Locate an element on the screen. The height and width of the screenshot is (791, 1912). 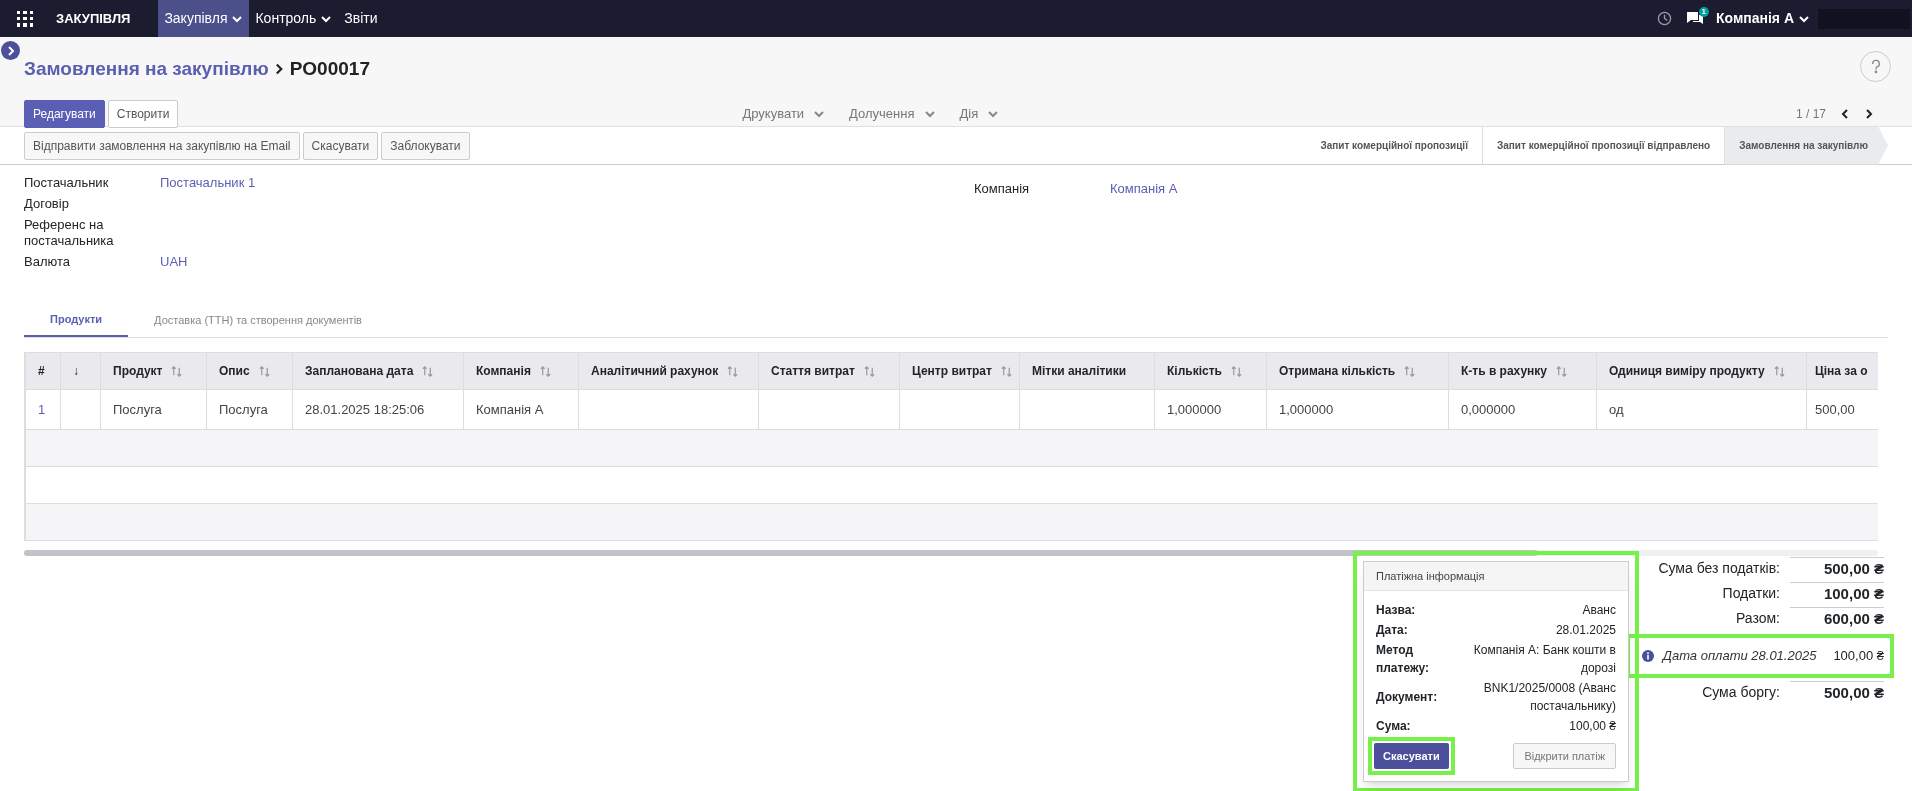
dropdown-button: Долучення is located at coordinates (892, 113).